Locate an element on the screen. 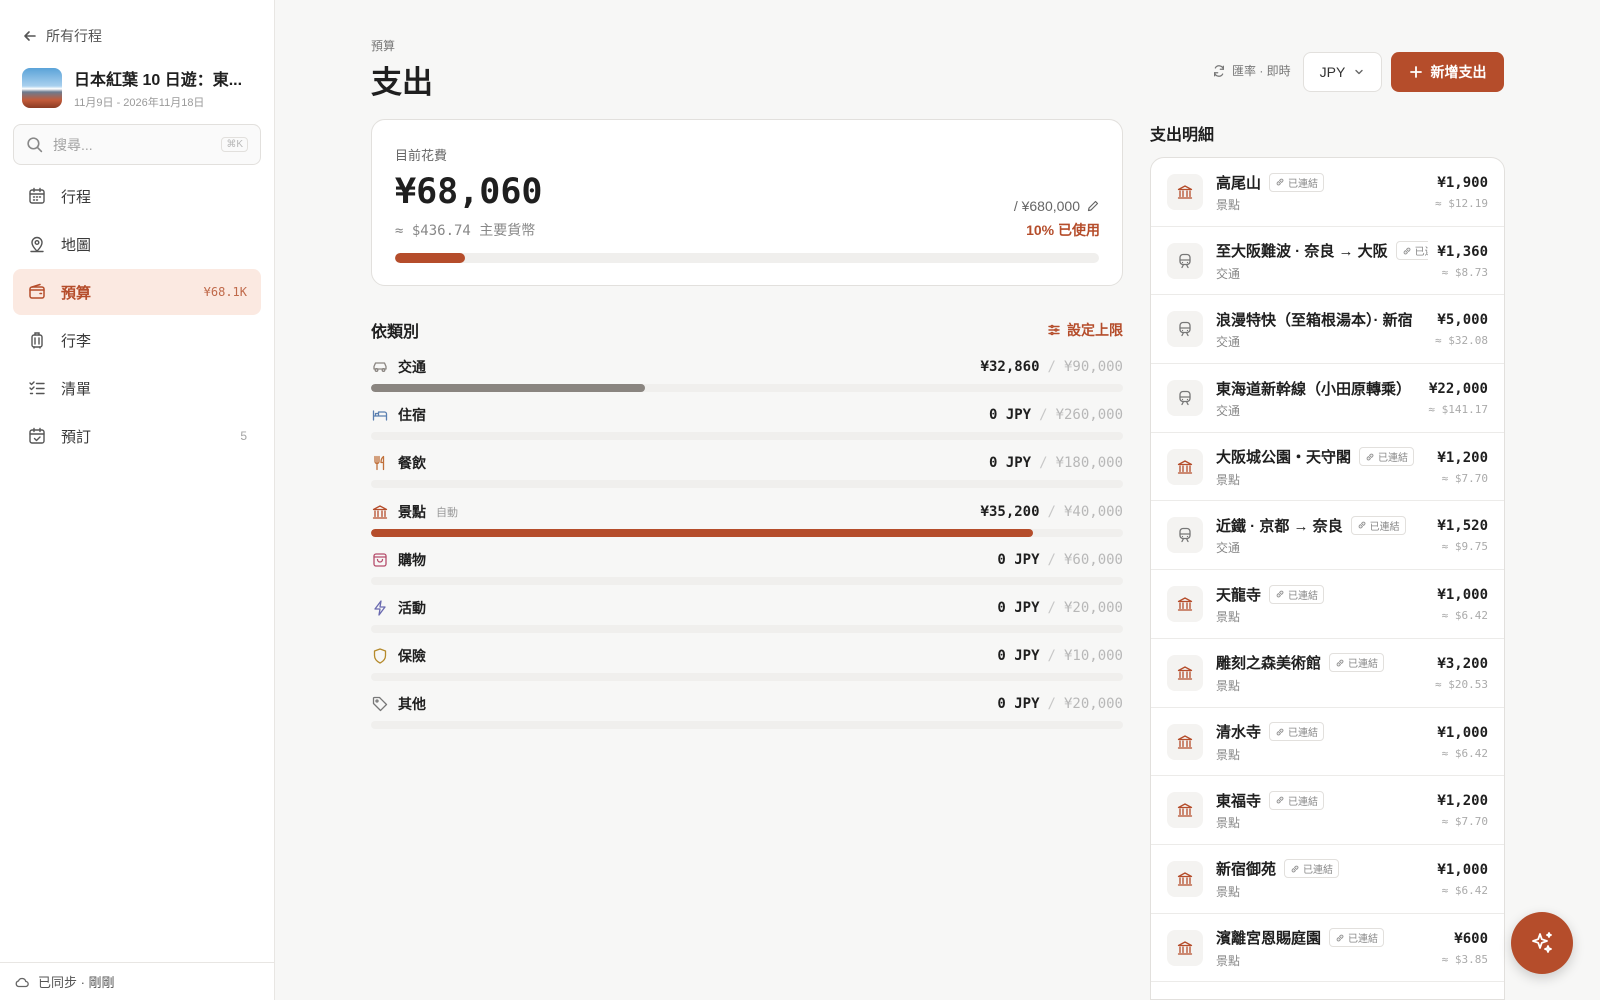 The width and height of the screenshot is (1600, 1000). currency-select: JPY is located at coordinates (1342, 72).